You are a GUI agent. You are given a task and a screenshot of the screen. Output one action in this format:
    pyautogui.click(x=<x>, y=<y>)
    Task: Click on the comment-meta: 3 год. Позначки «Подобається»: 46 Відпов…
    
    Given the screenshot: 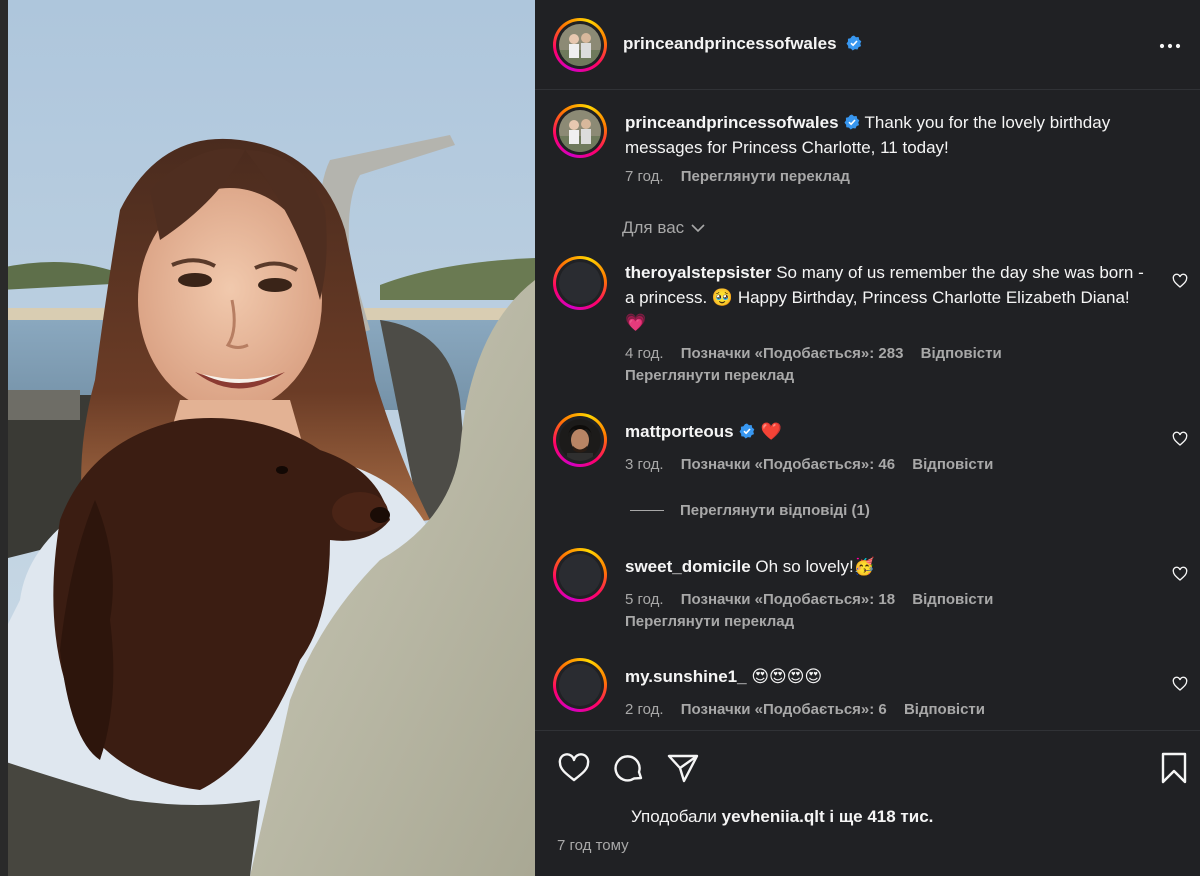 What is the action you would take?
    pyautogui.click(x=815, y=464)
    